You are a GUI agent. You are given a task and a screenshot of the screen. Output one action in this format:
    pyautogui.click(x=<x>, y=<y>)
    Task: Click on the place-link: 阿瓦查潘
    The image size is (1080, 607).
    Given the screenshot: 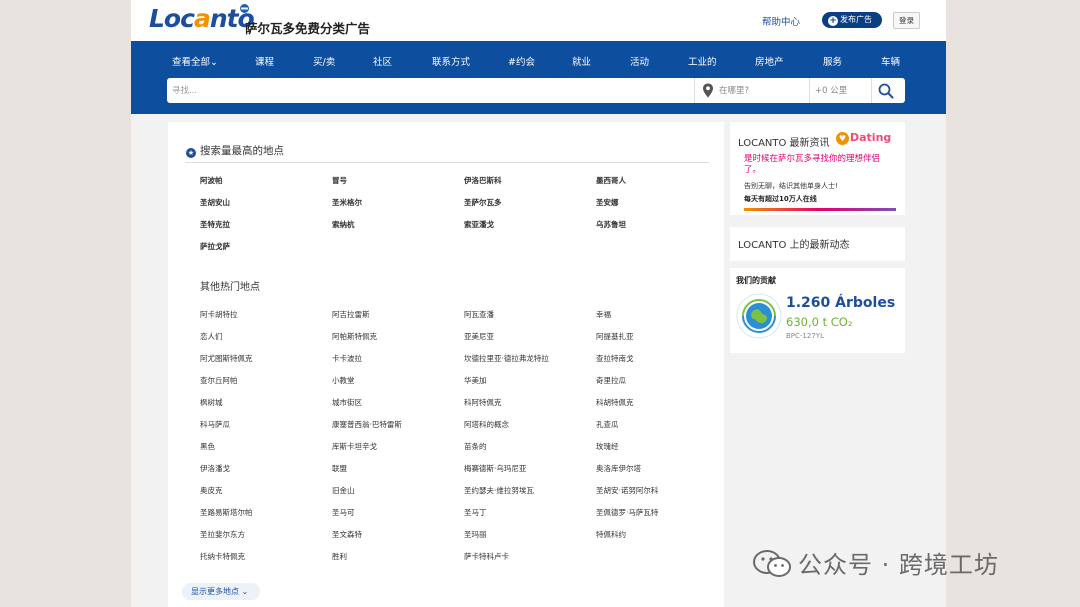 What is the action you would take?
    pyautogui.click(x=479, y=314)
    